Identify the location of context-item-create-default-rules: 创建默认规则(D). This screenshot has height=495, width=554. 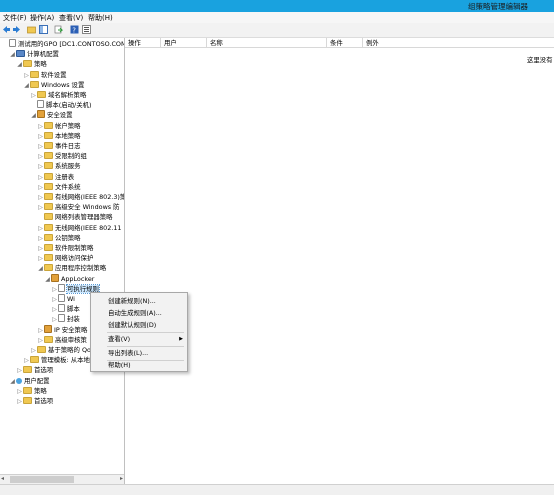
(139, 325).